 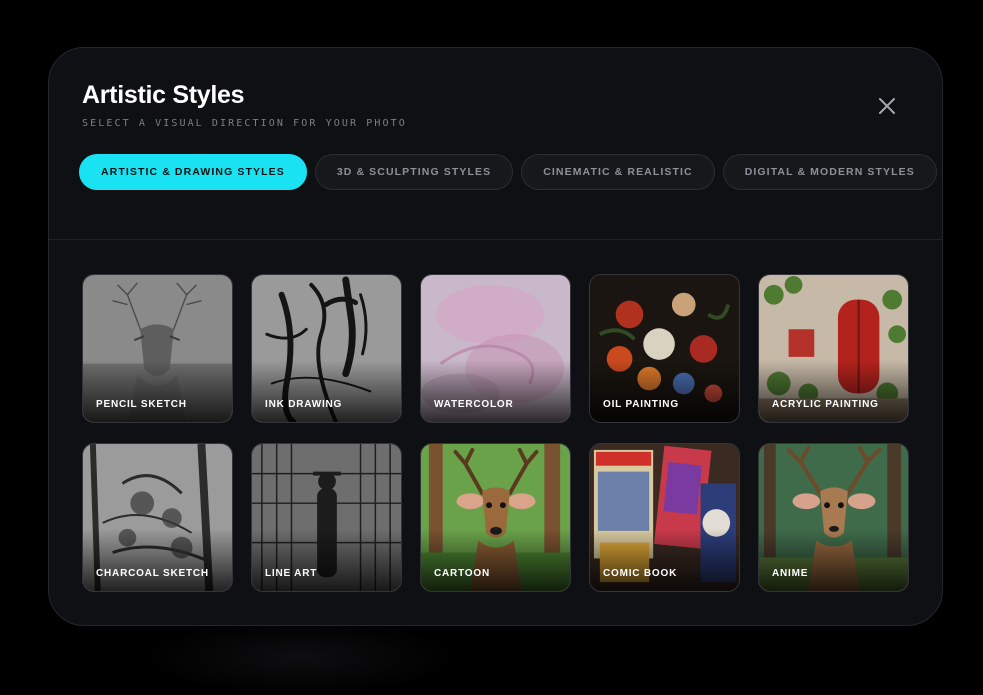 I want to click on modal-subtitle: SELECT A VISUAL DIRECTION FOR YOUR PHOTO, so click(x=244, y=123).